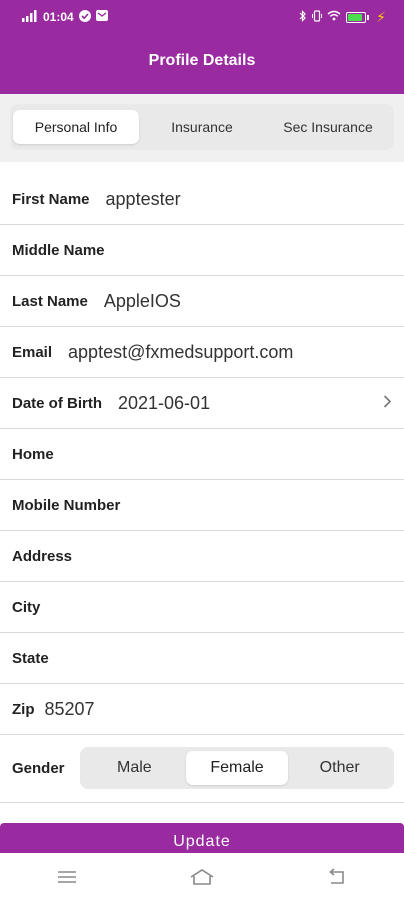  I want to click on date-of-birth-field: Date of Birth 2021-06-01, so click(202, 403).